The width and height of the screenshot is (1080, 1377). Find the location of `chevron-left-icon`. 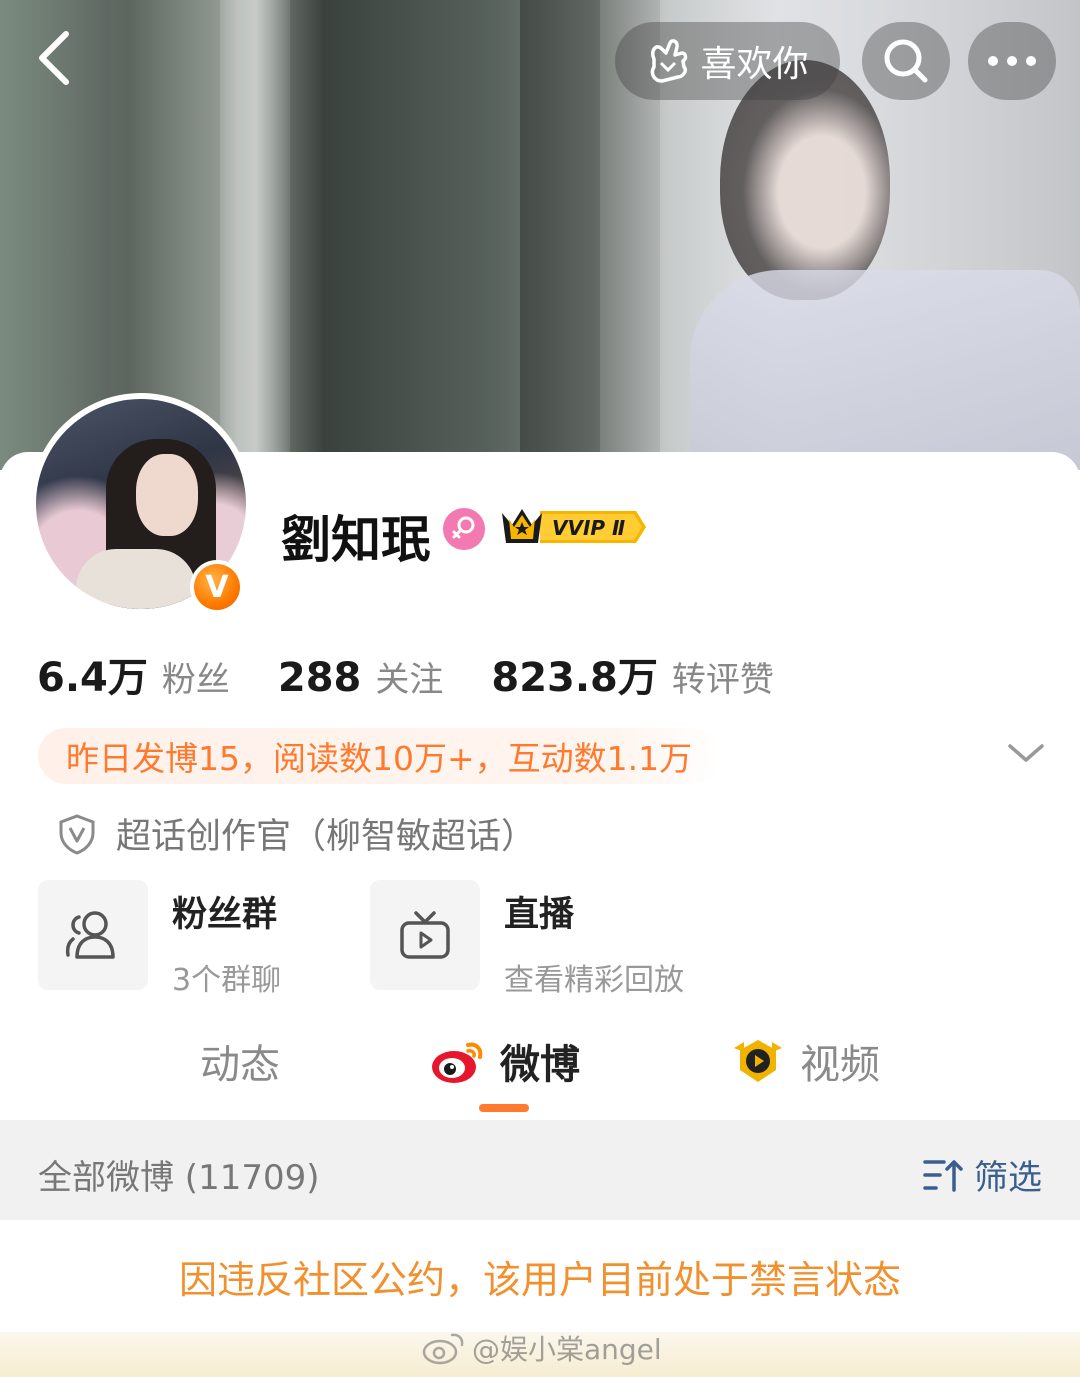

chevron-left-icon is located at coordinates (54, 58).